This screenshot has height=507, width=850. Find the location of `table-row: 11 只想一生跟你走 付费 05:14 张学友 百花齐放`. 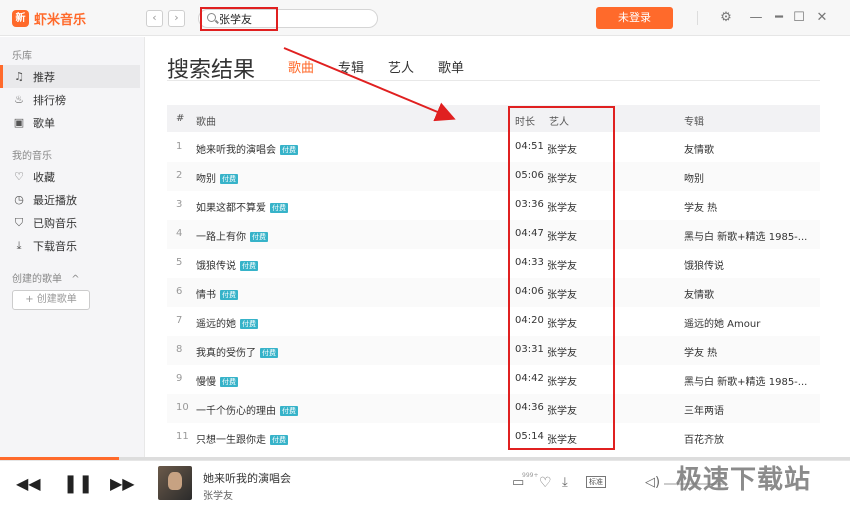

table-row: 11 只想一生跟你走 付费 05:14 张学友 百花齐放 is located at coordinates (493, 437).